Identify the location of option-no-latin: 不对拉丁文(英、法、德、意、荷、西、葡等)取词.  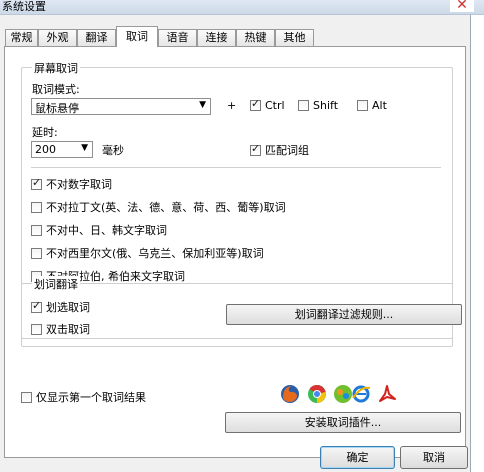
(158, 207).